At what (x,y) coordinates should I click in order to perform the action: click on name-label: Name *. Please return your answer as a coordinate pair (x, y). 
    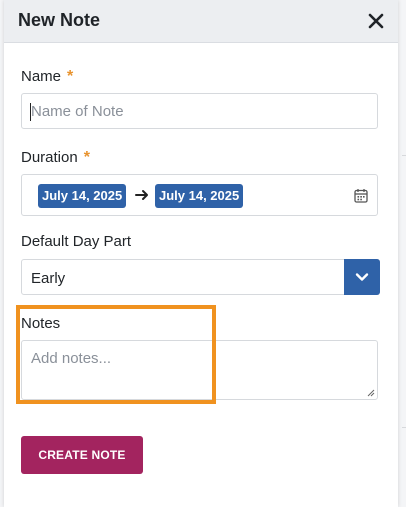
    Looking at the image, I should click on (47, 77).